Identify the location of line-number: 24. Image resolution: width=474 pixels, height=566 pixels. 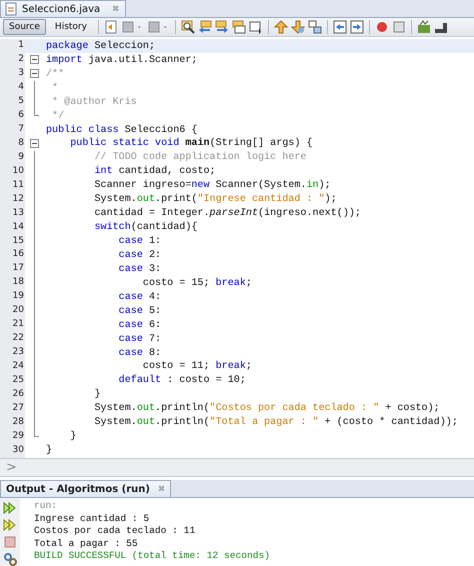
(12, 367).